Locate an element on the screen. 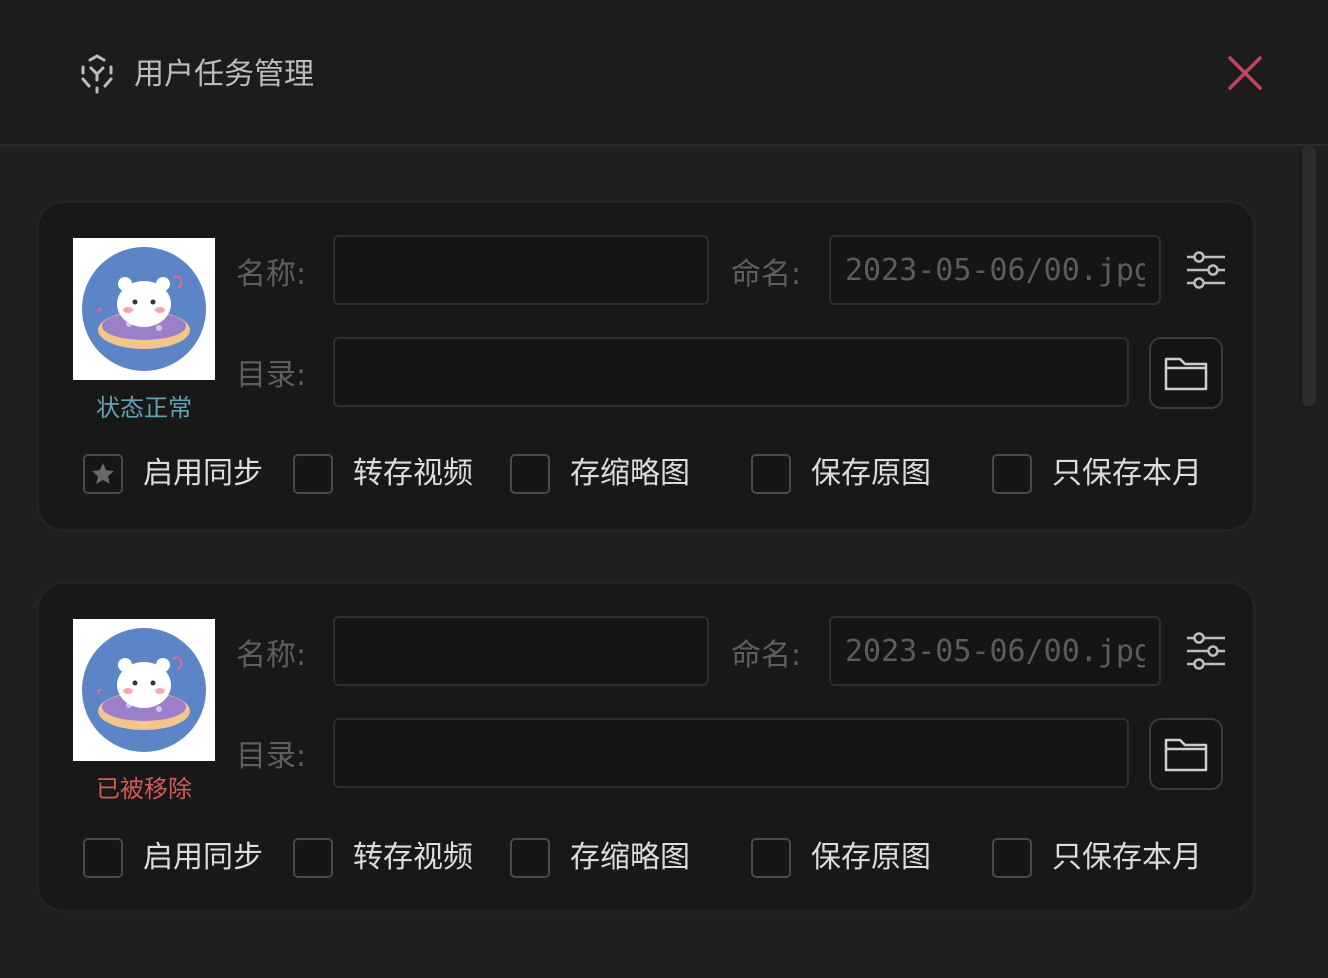 This screenshot has height=978, width=1328. status-label: 已被移除 is located at coordinates (144, 789).